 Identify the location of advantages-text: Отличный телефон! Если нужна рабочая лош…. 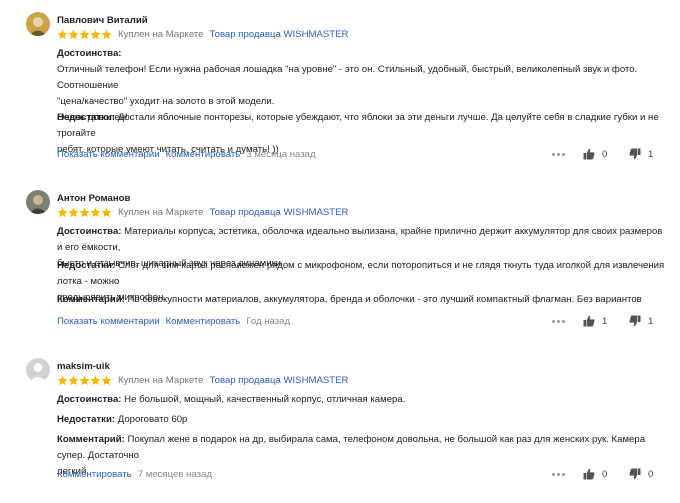
(347, 77).